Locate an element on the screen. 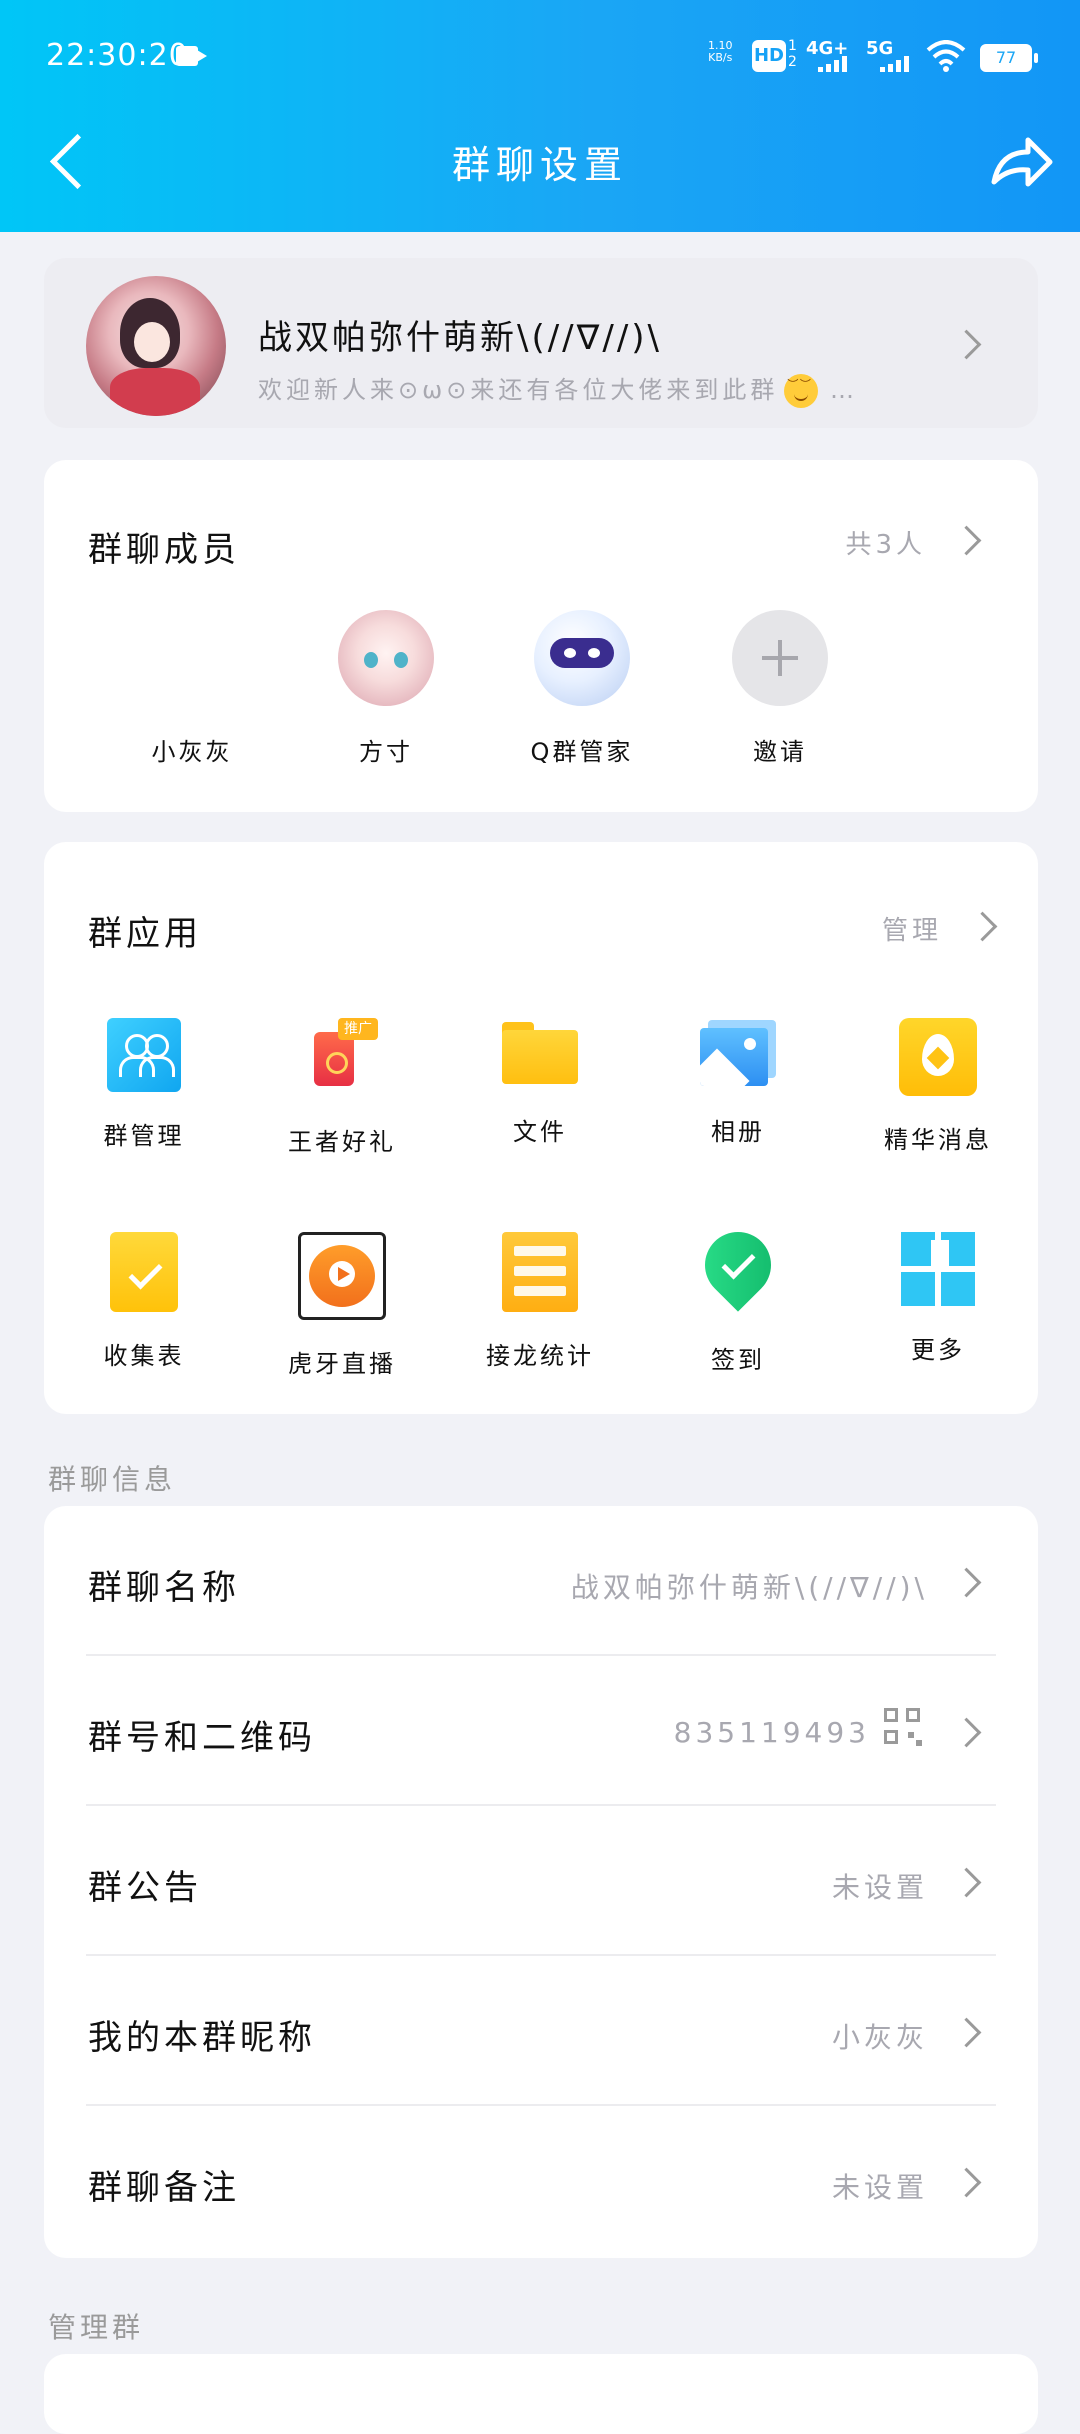  group-number-qr-row: 群号和二维码 835119493 is located at coordinates (541, 1731).